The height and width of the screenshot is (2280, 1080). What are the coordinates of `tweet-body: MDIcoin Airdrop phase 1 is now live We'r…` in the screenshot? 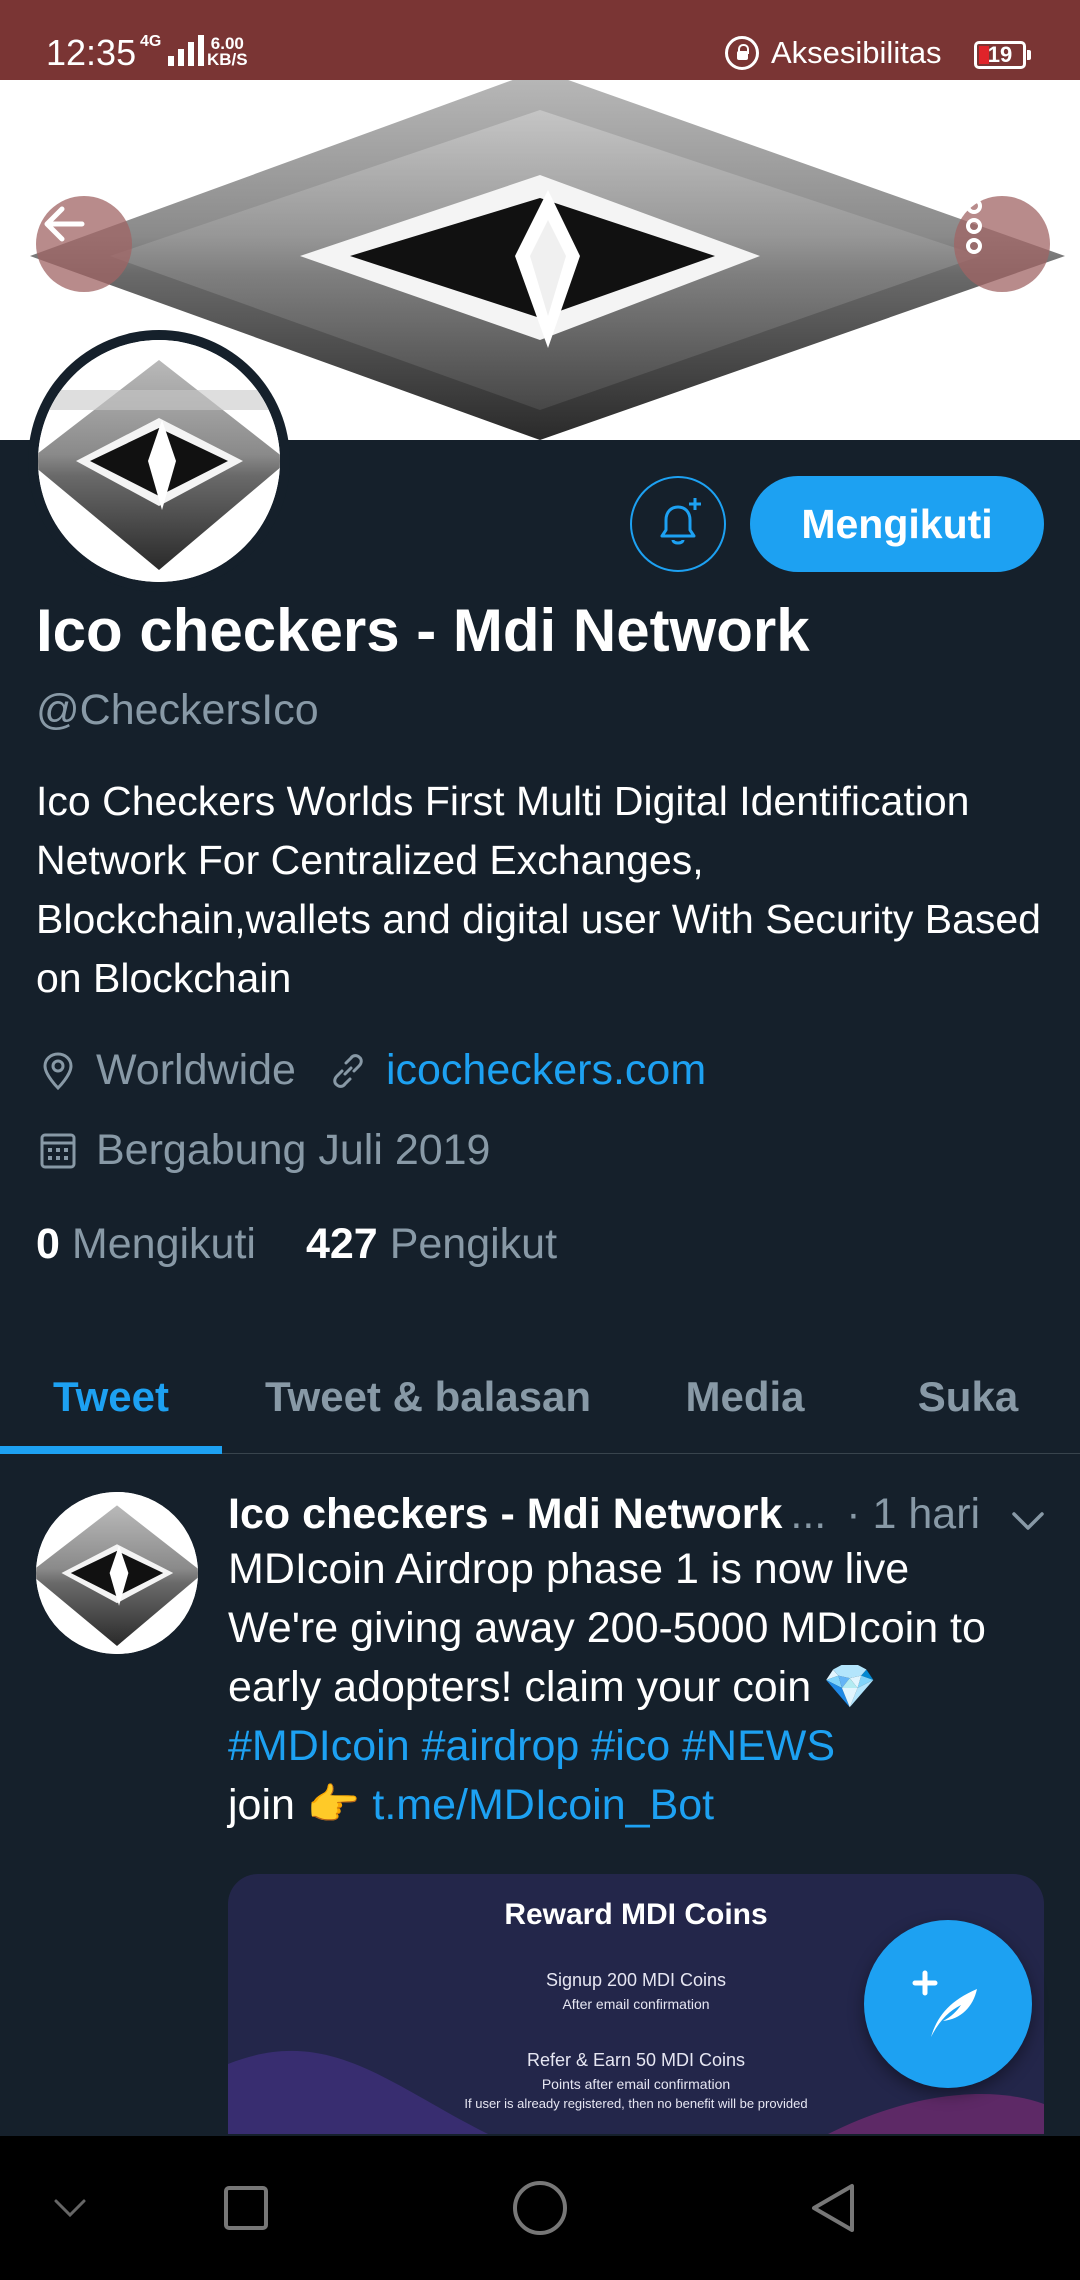 It's located at (638, 1687).